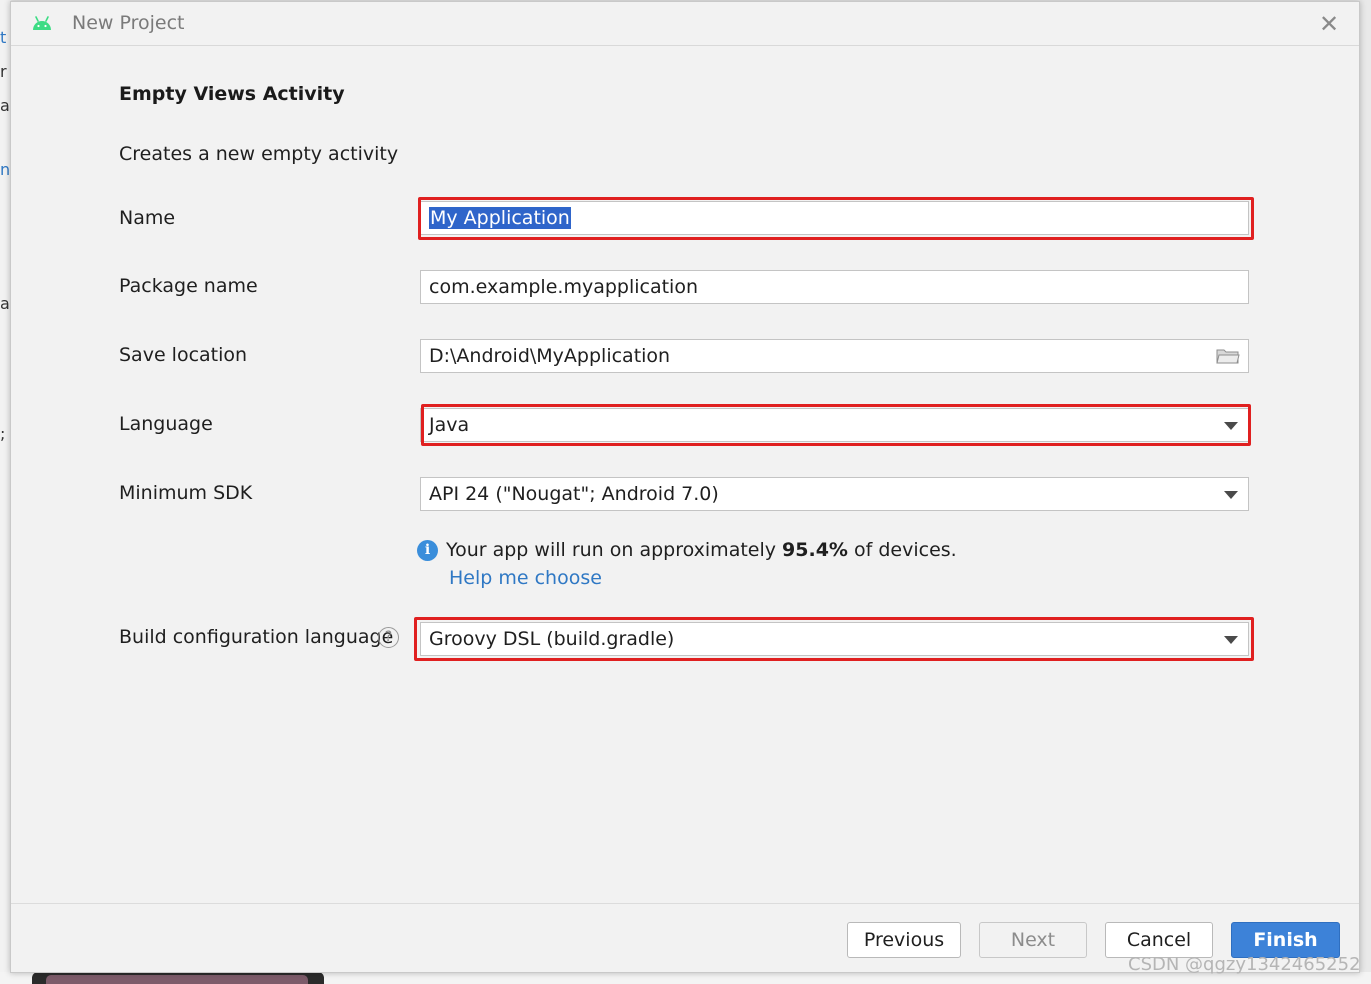  I want to click on dialog-titlebar: New Project ✕, so click(685, 24).